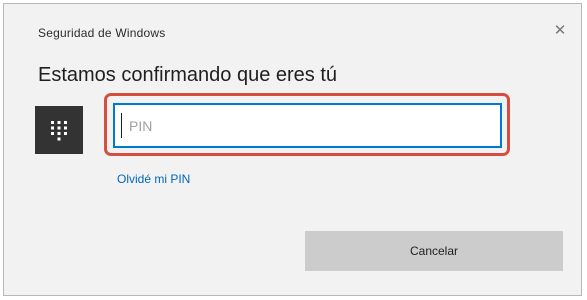 Image resolution: width=587 pixels, height=300 pixels. I want to click on forgot-pin-link: Olvidé mi PIN, so click(153, 179).